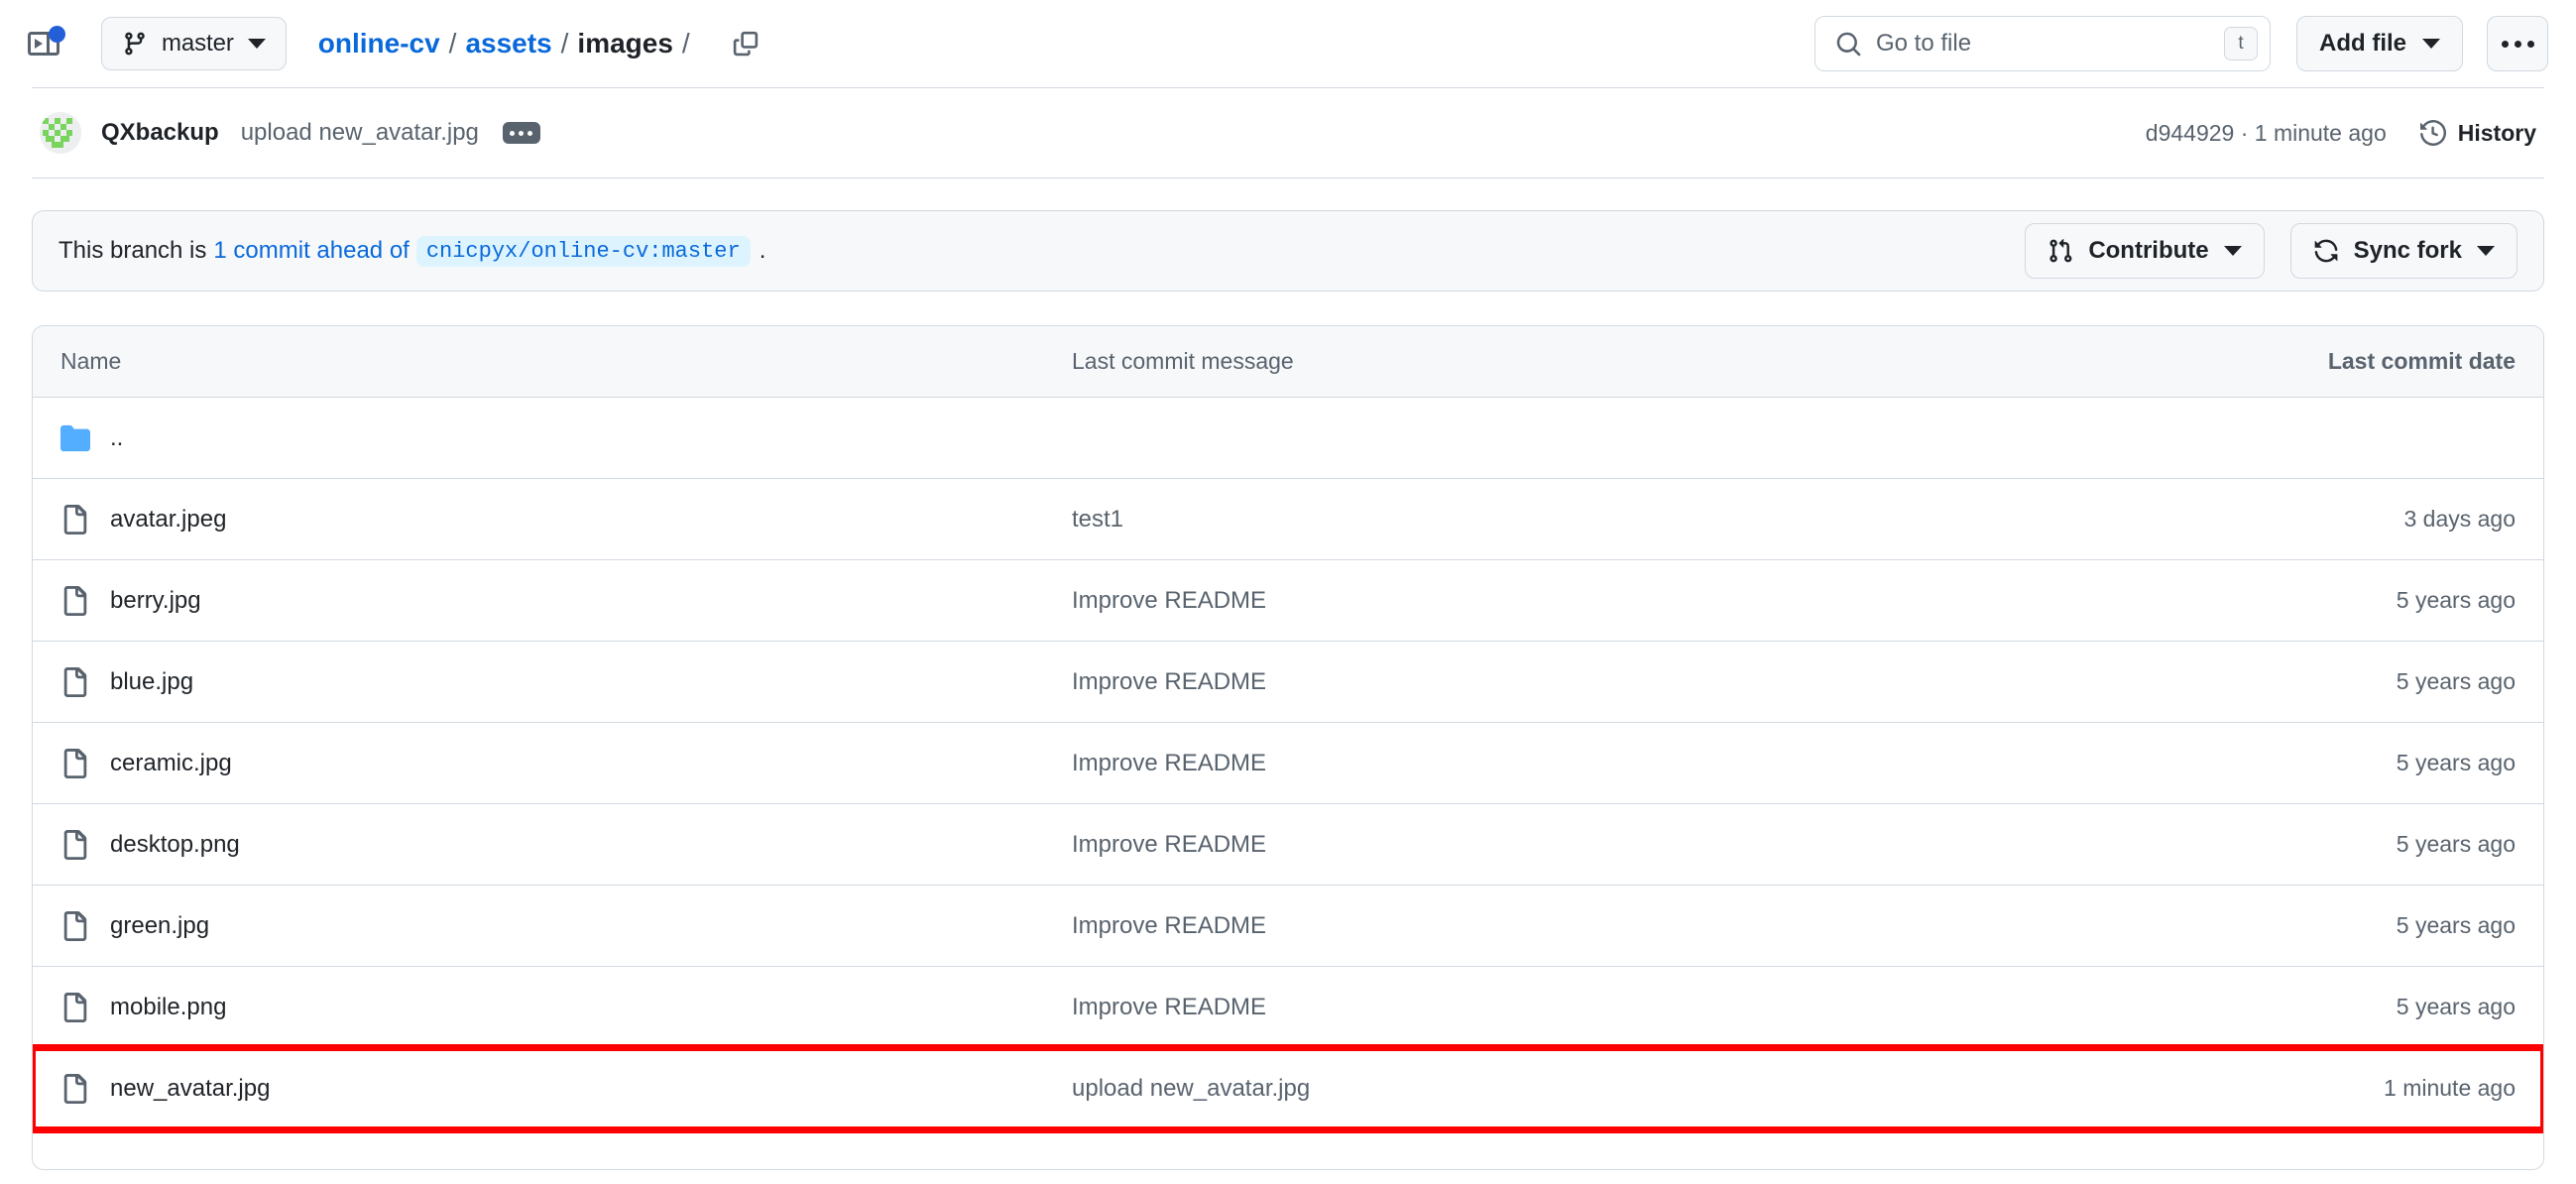 The image size is (2576, 1184). Describe the element at coordinates (2422, 361) in the screenshot. I see `column-header-date: Last commit date` at that location.